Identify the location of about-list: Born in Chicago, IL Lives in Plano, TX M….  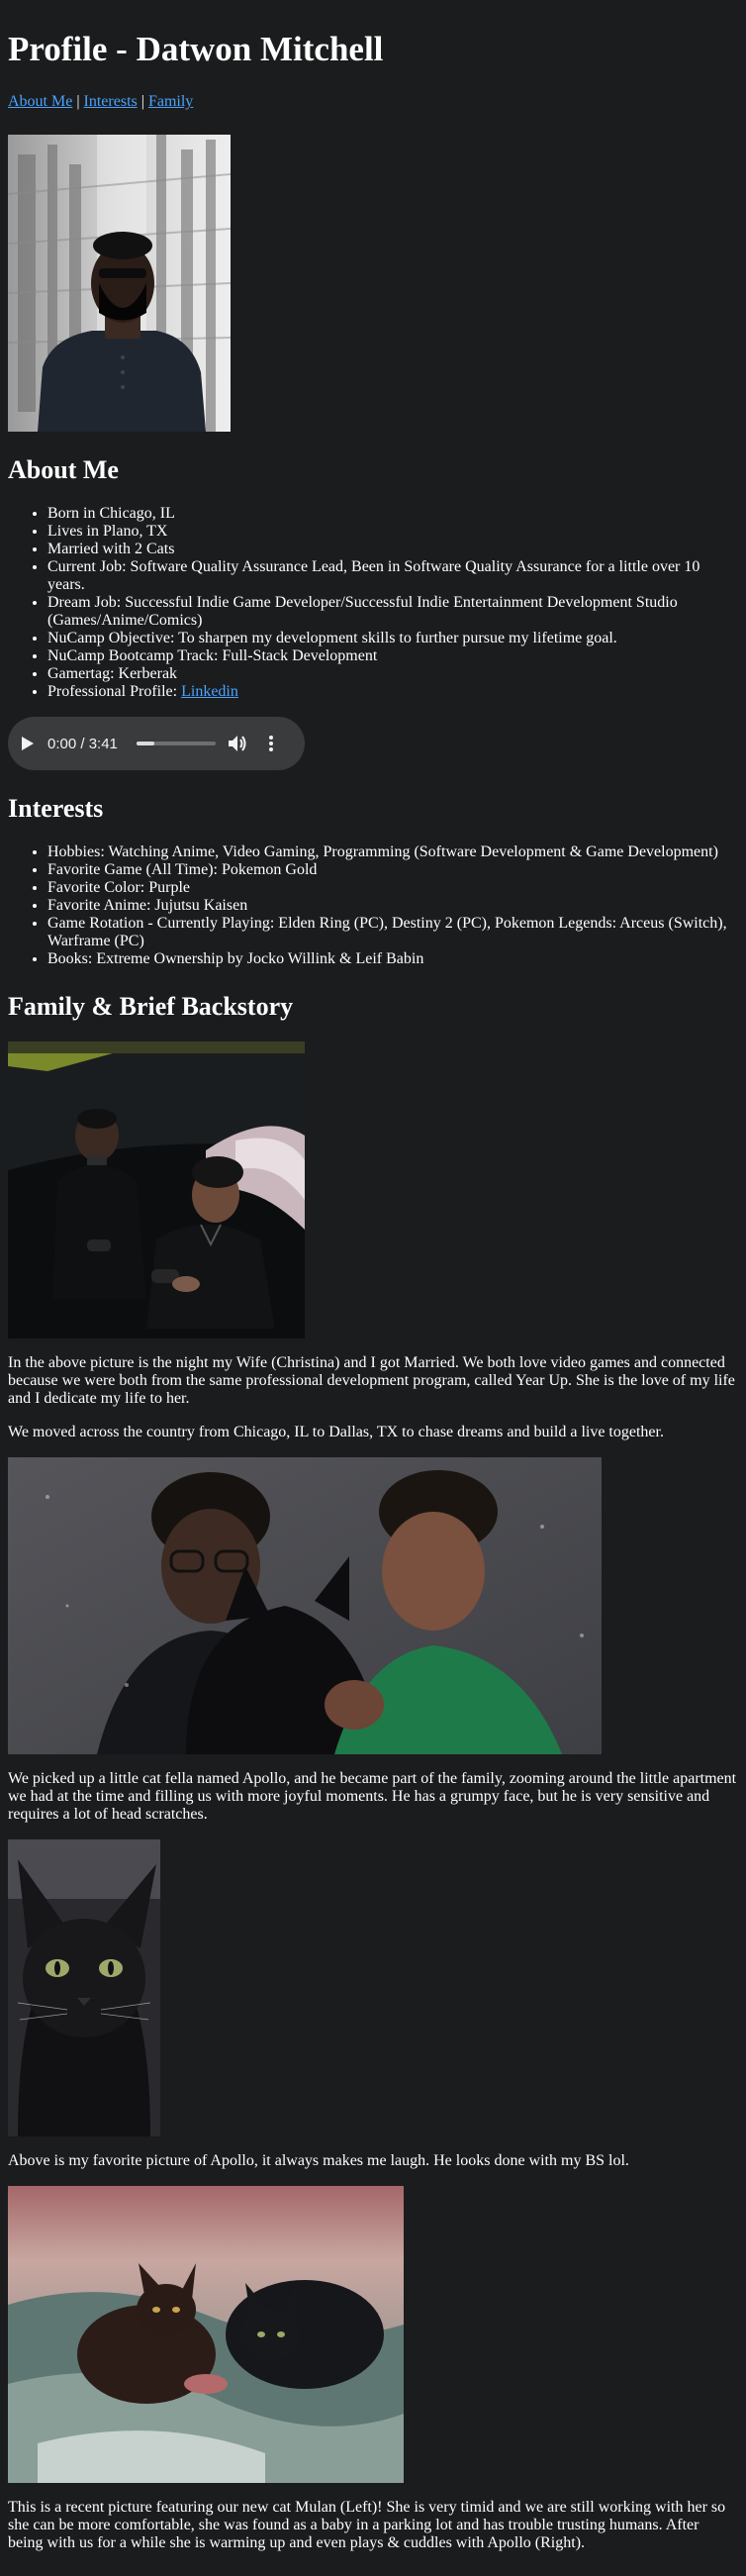
(373, 603).